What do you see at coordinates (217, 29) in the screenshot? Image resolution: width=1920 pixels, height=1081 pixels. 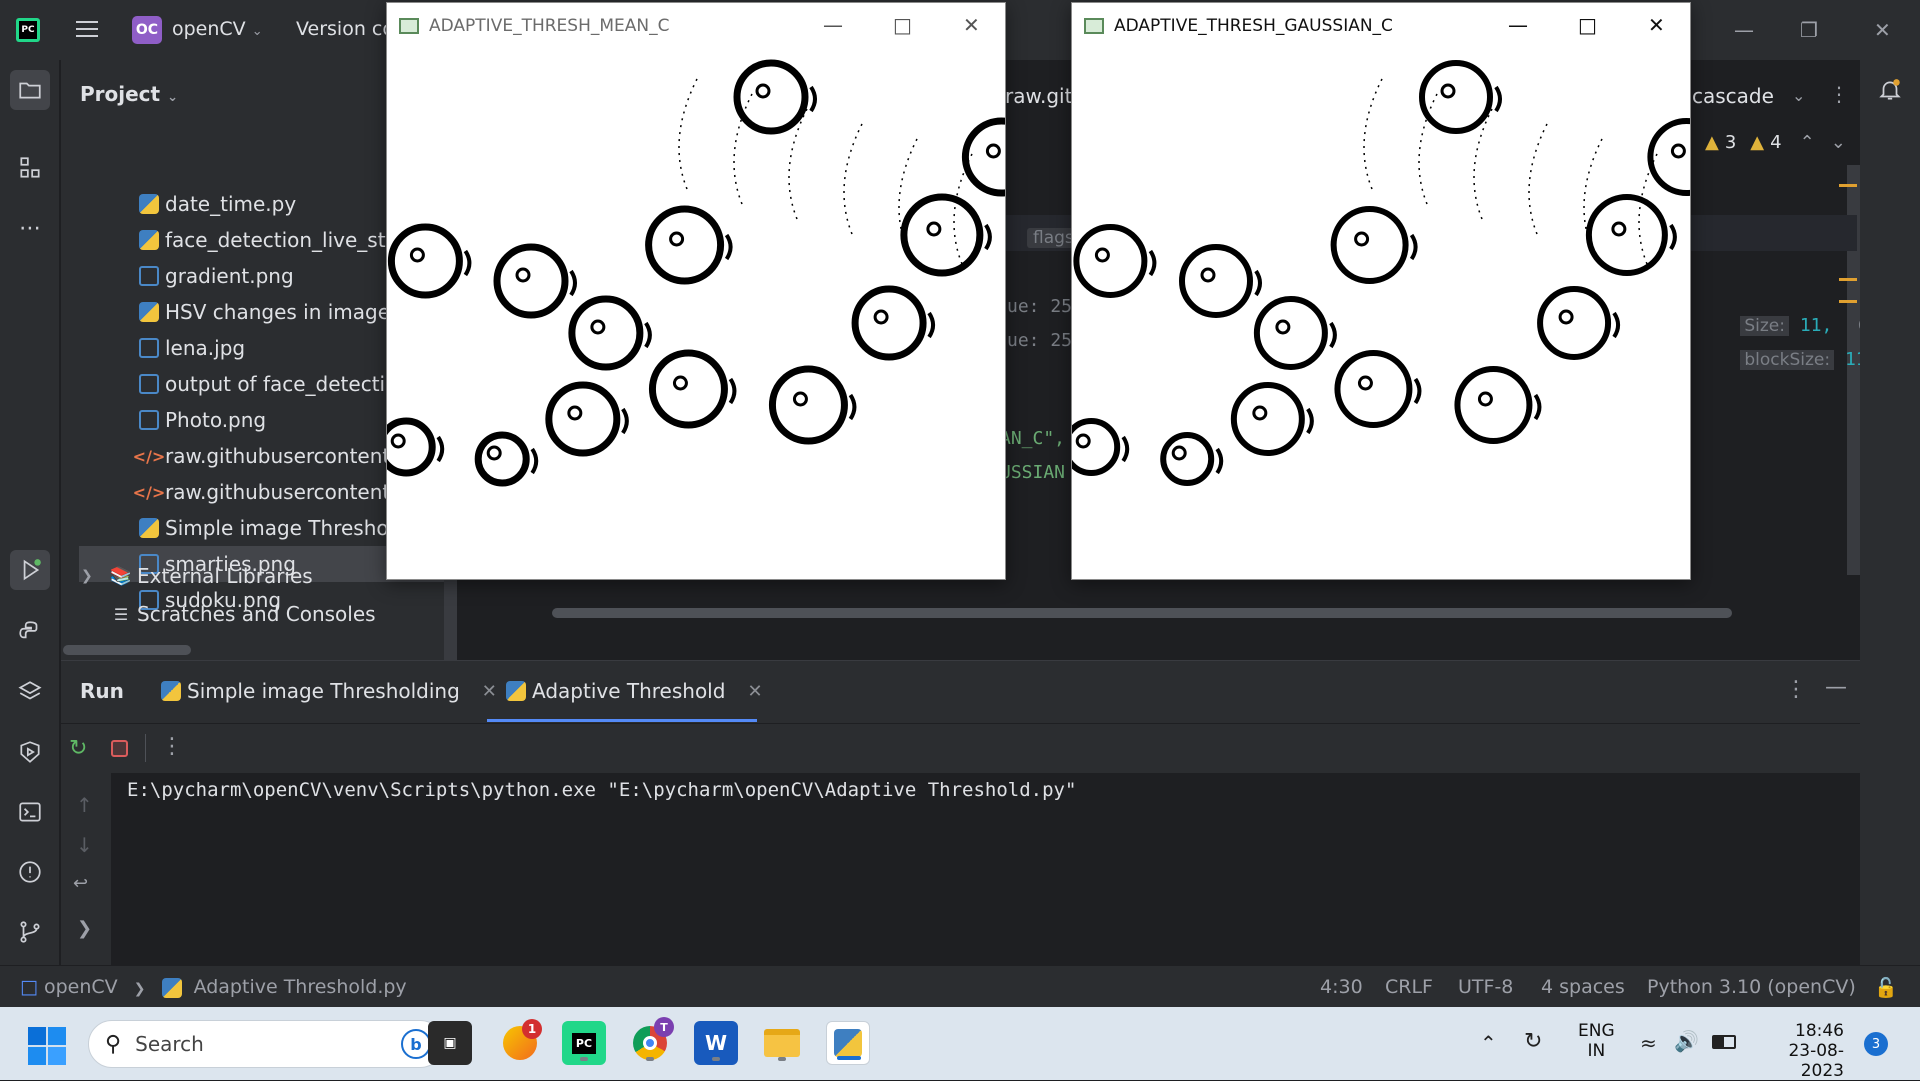 I see `project-switcher: openCV ⌄` at bounding box center [217, 29].